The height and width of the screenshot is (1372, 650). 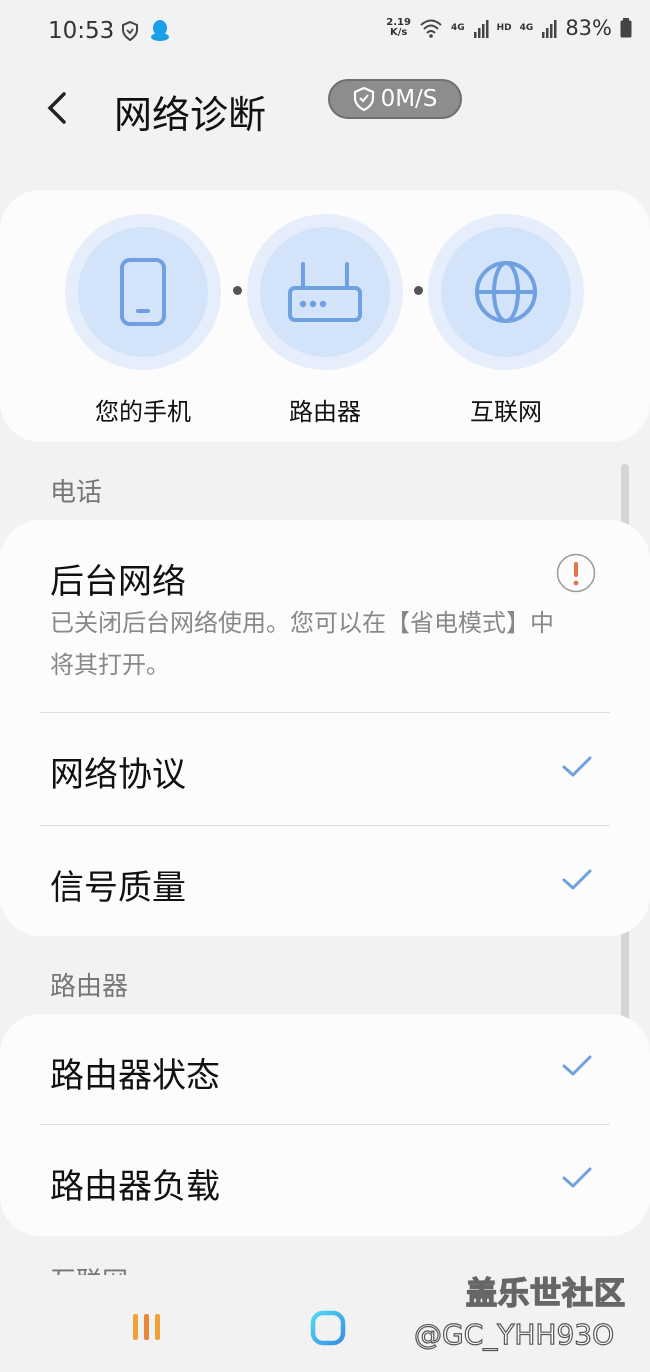 I want to click on battery-percent: 83%, so click(x=588, y=28).